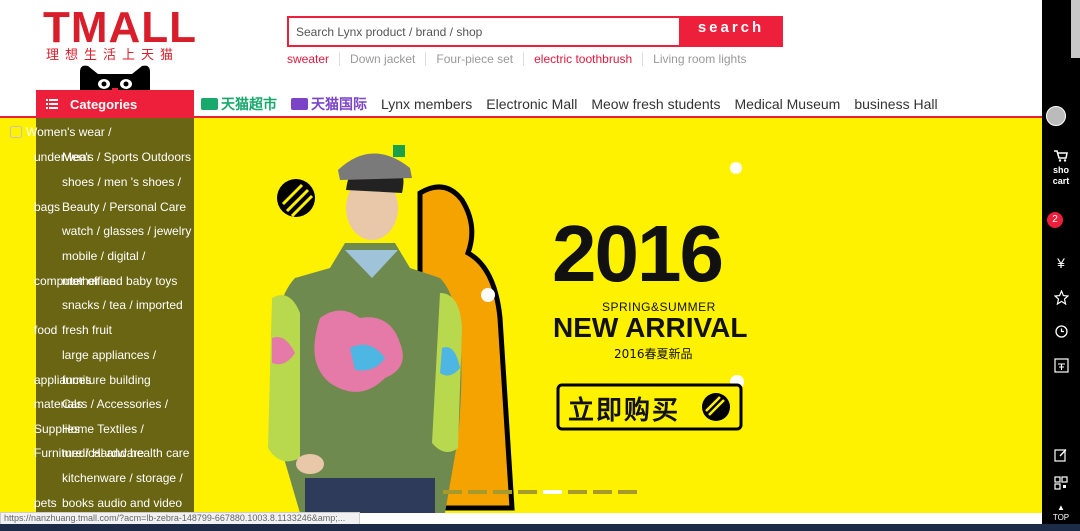 The height and width of the screenshot is (531, 1080). I want to click on cart-label: sho, so click(1060, 170).